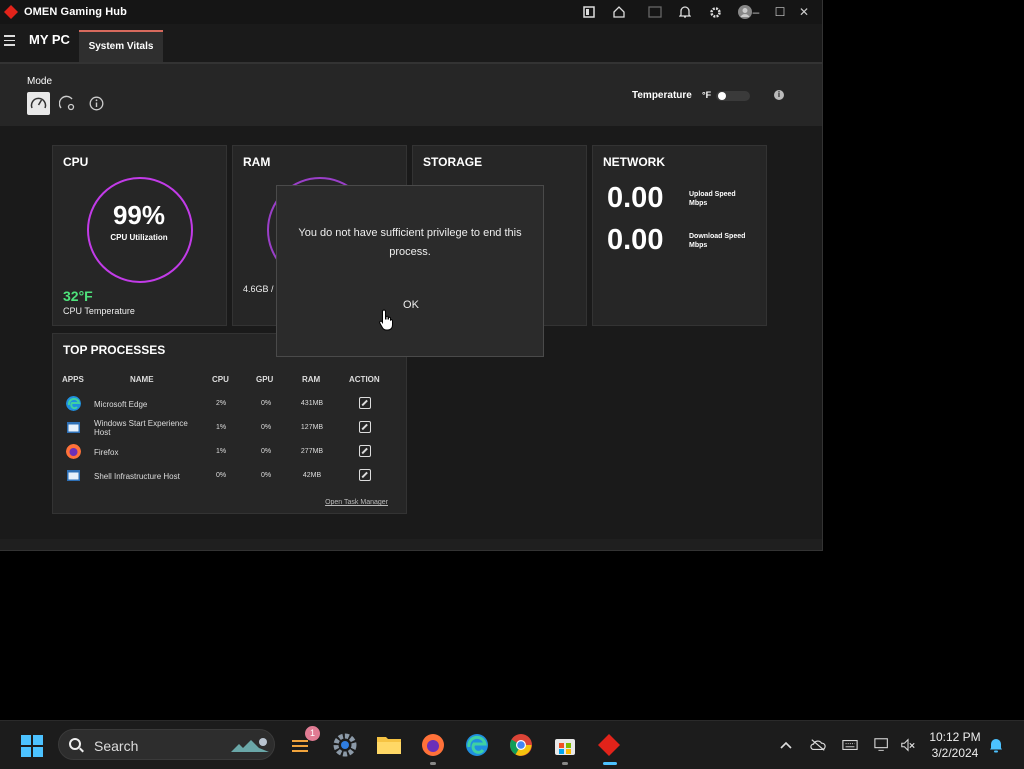 This screenshot has height=769, width=1024. I want to click on temperature-info-icon: i, so click(779, 95).